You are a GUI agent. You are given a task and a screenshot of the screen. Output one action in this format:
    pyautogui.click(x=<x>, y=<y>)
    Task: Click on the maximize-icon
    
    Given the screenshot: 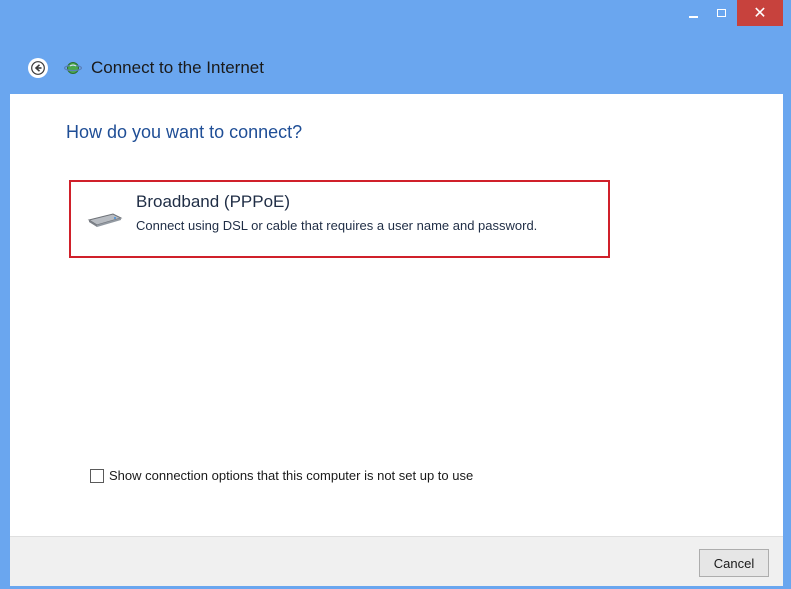 What is the action you would take?
    pyautogui.click(x=721, y=13)
    